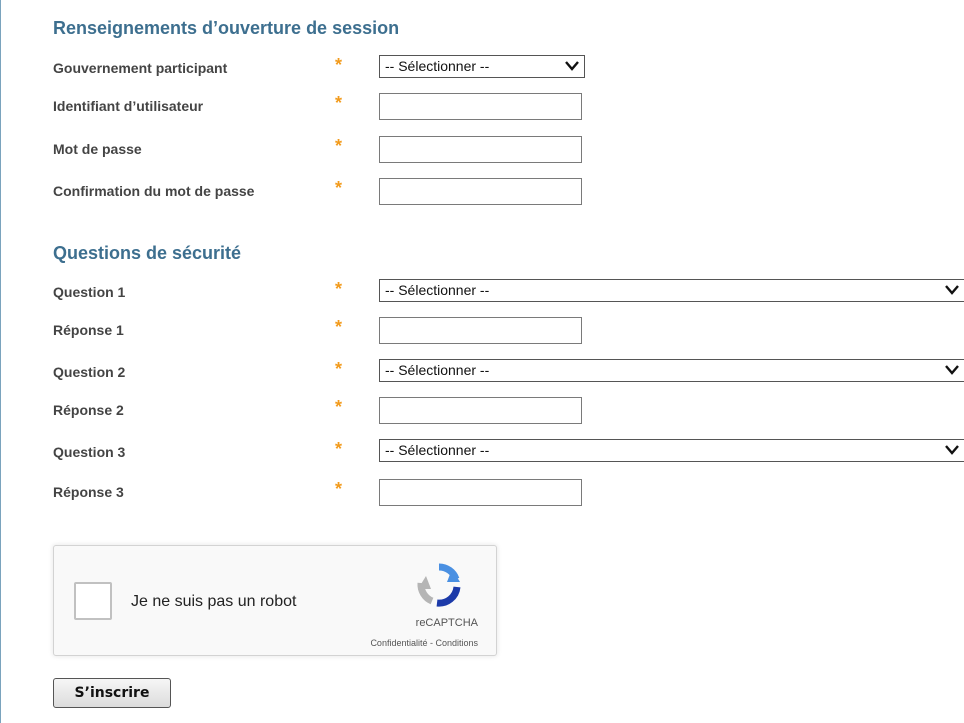  I want to click on government-select: -- Sélectionner --, so click(482, 66).